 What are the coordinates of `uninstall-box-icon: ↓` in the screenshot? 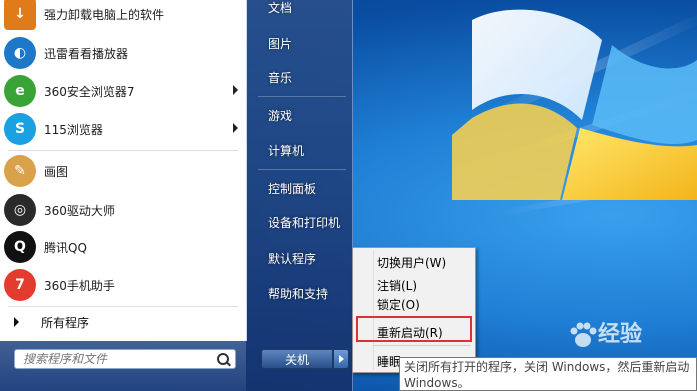 It's located at (20, 15).